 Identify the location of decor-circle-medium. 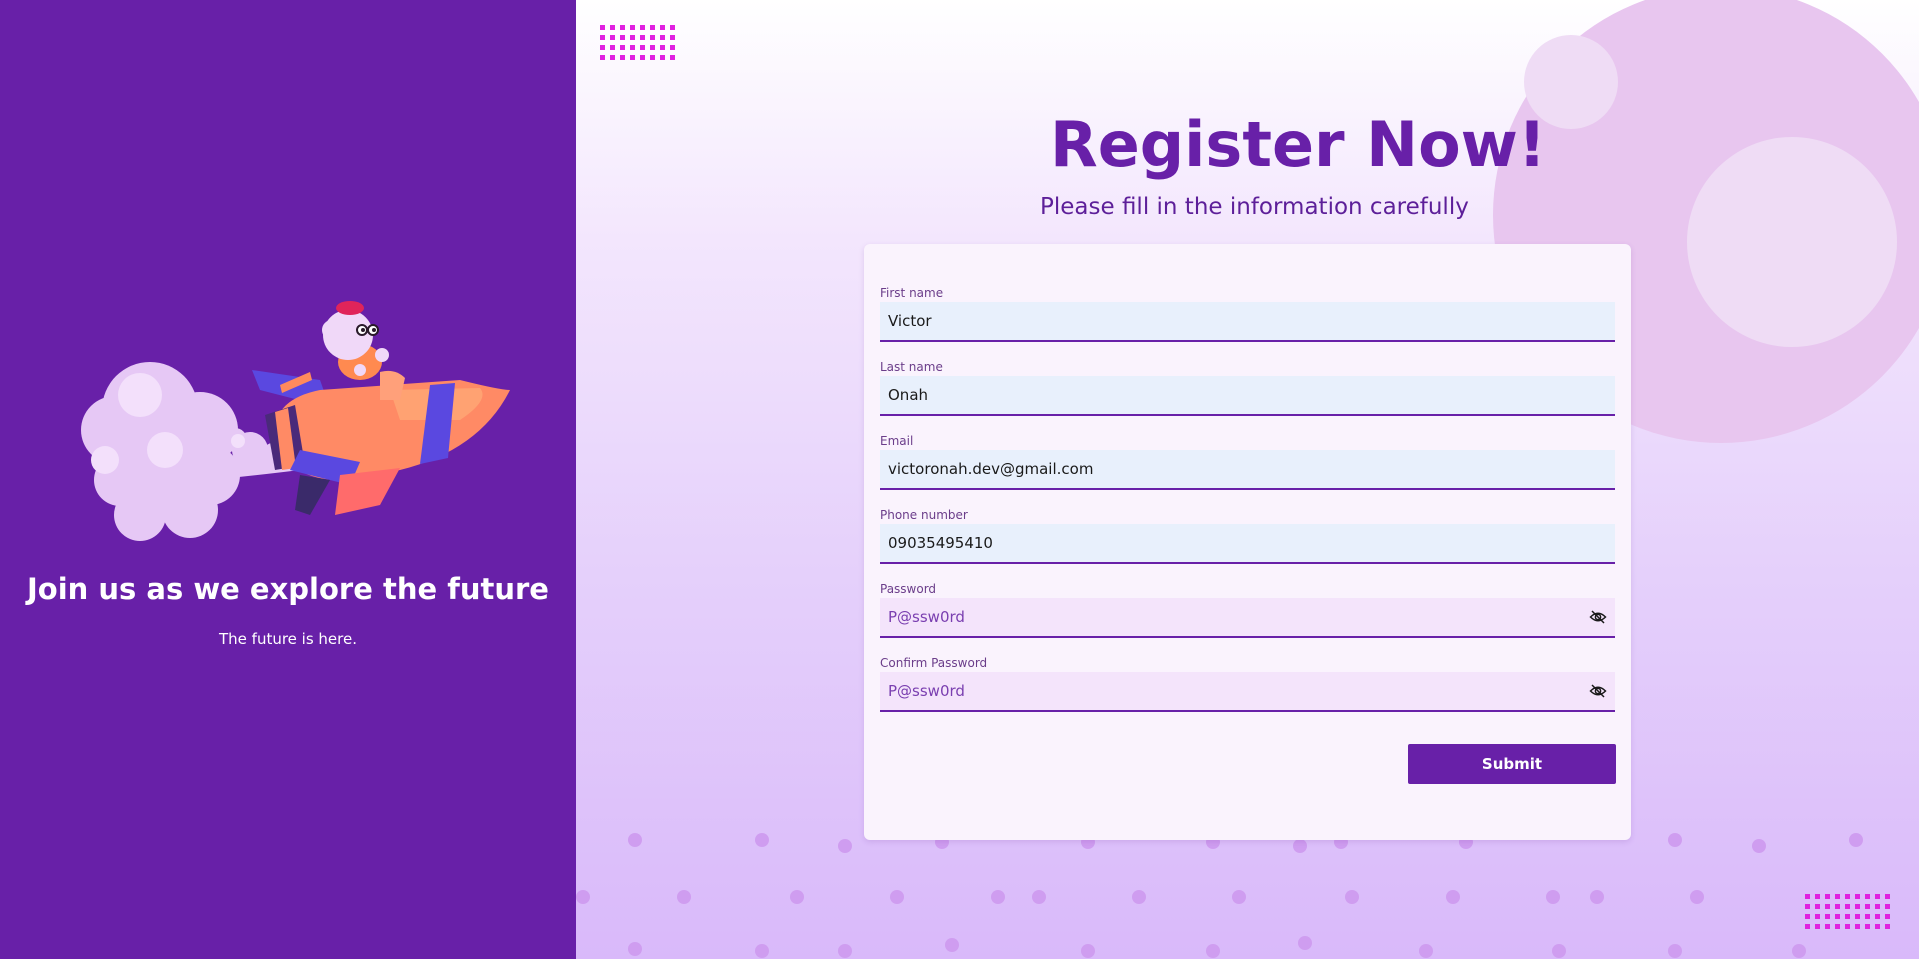
(1792, 242).